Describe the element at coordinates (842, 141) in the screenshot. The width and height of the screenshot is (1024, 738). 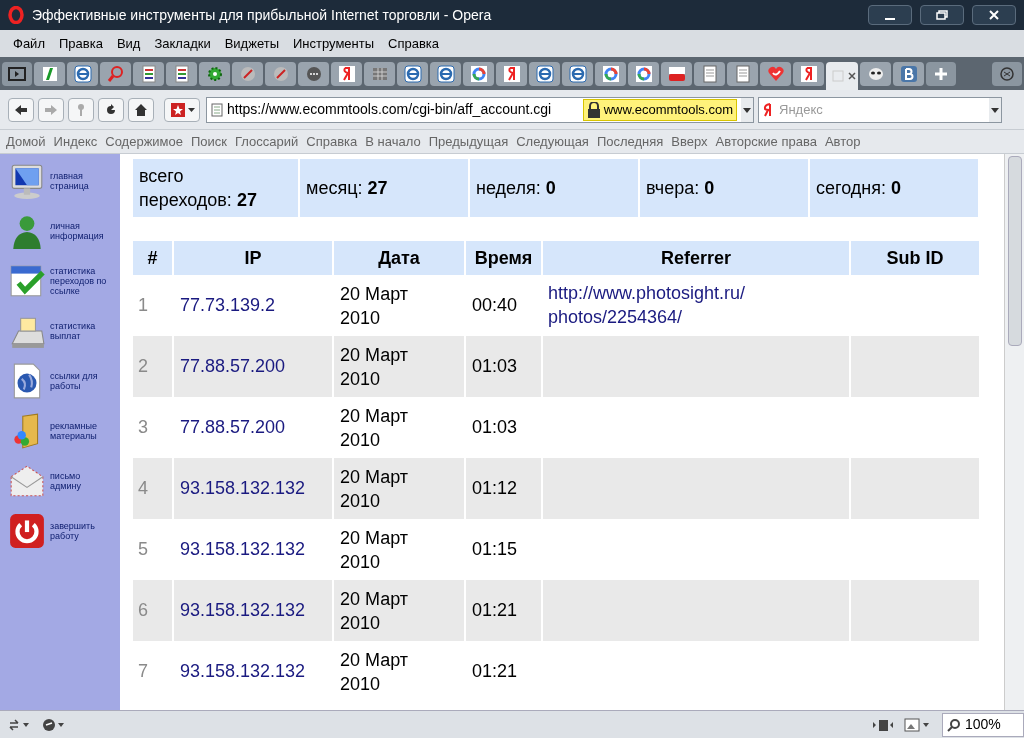
I see `navigation-link: Автор` at that location.